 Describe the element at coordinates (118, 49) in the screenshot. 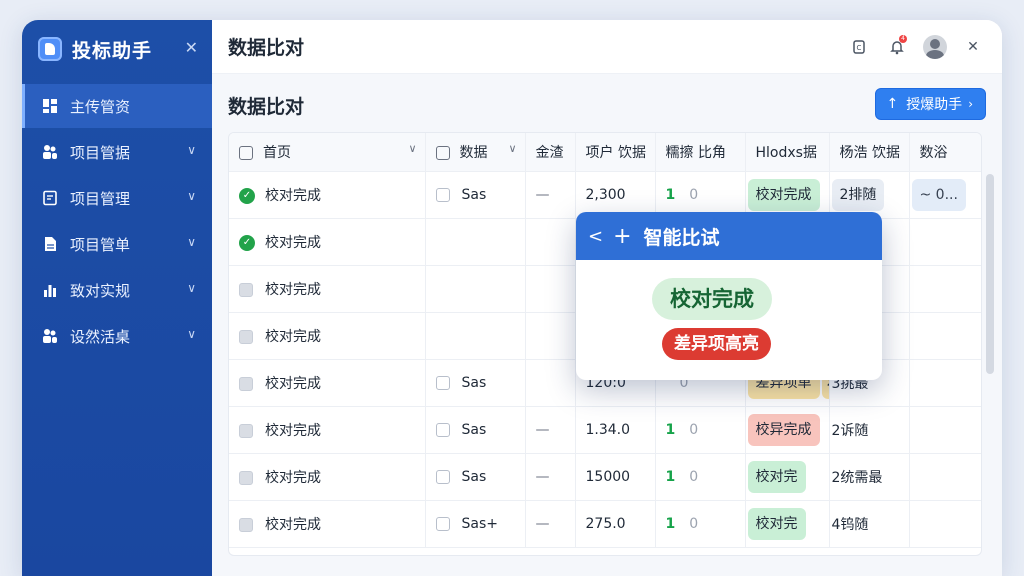

I see `brand: 投标助手 ✕` at that location.